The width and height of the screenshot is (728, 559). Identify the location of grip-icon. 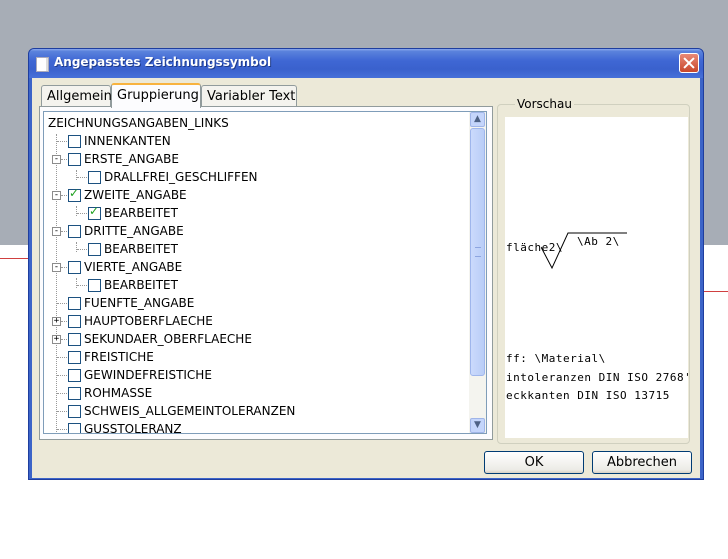
(478, 252).